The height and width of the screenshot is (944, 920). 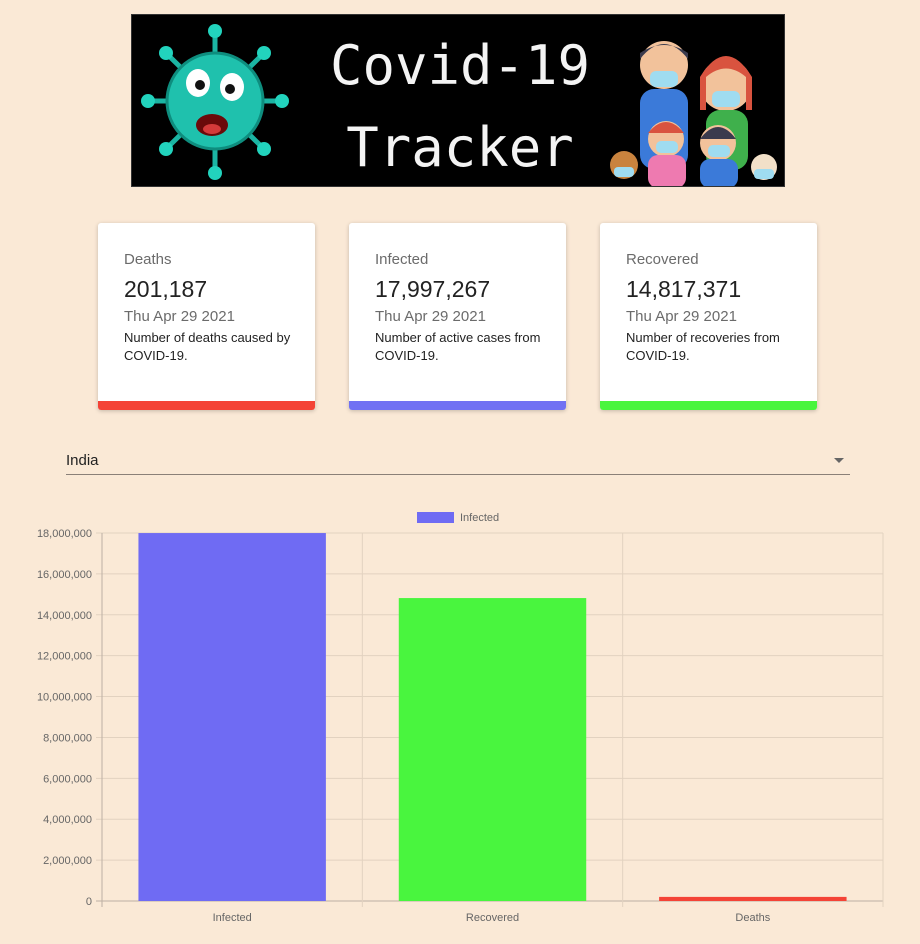 What do you see at coordinates (460, 105) in the screenshot?
I see `banner-title: Covid-19 Tracker` at bounding box center [460, 105].